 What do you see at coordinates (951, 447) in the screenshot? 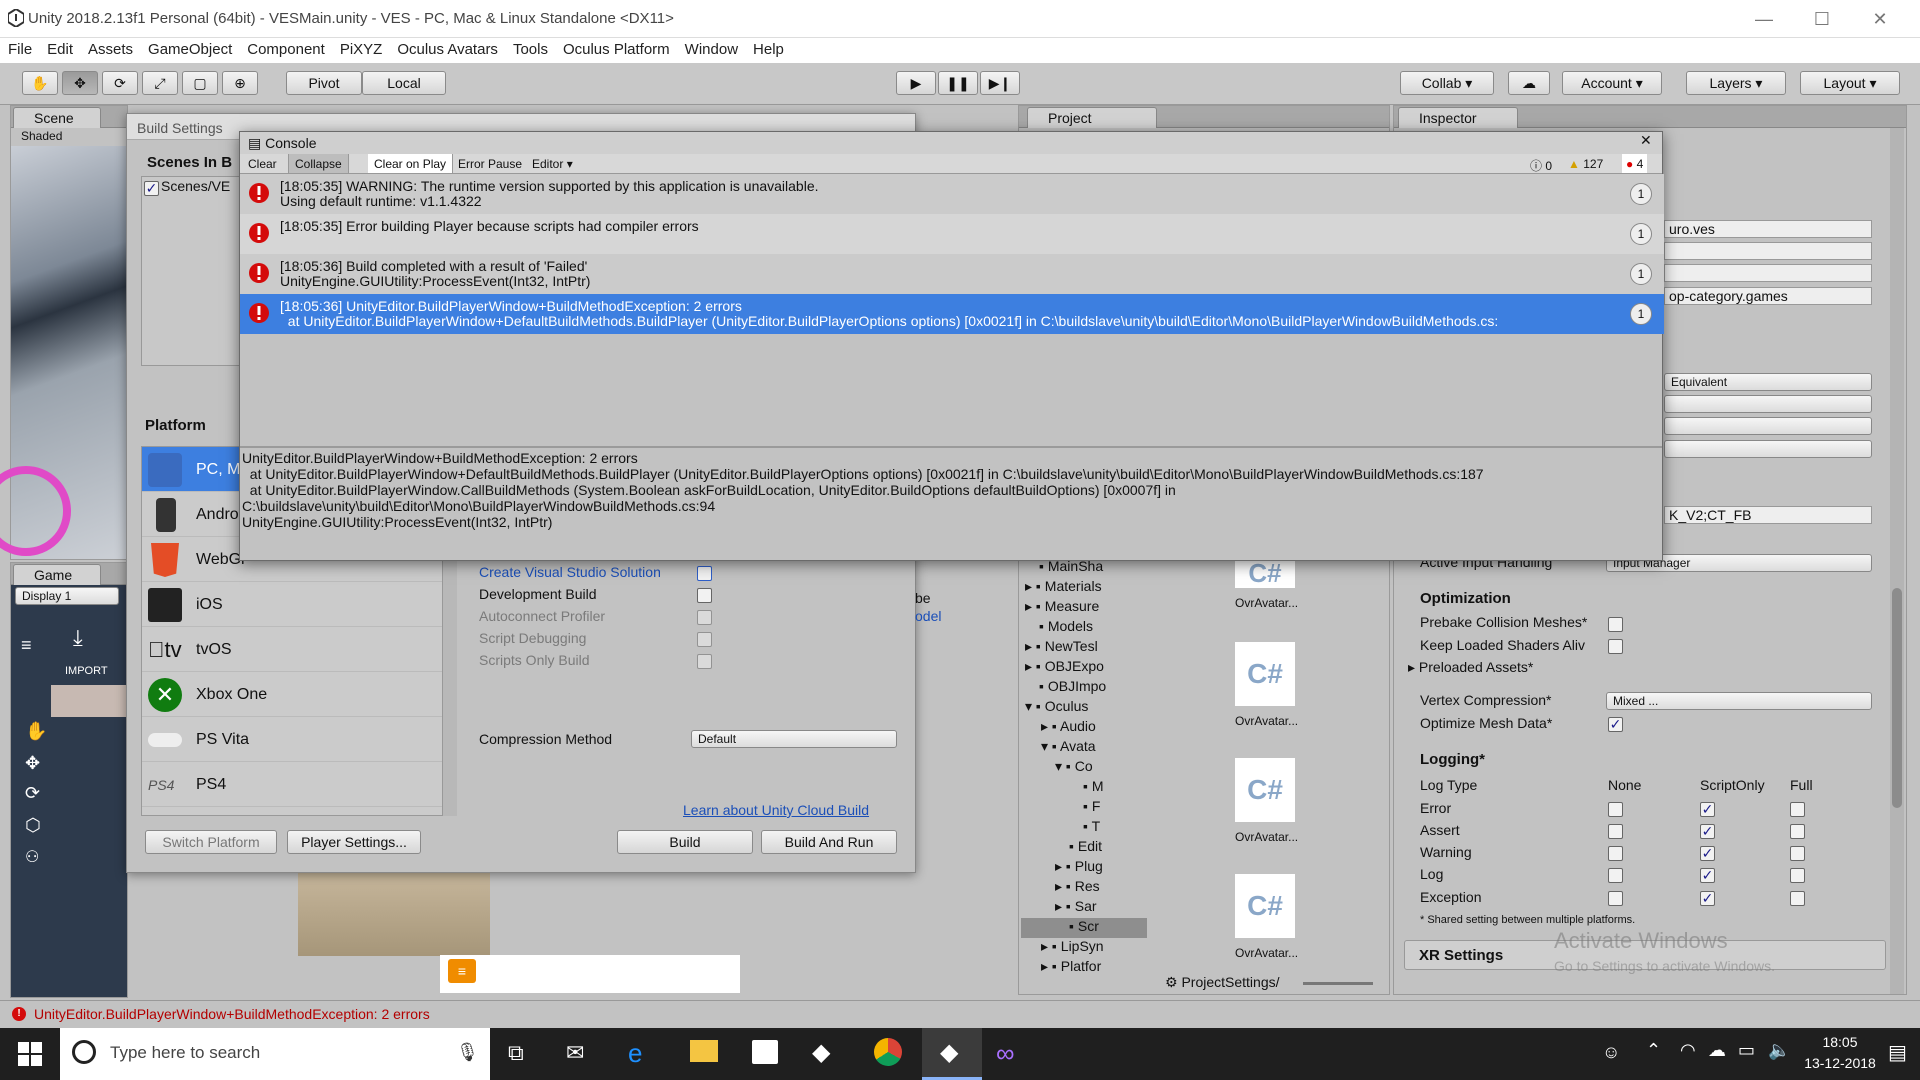
I see `console-splitter` at bounding box center [951, 447].